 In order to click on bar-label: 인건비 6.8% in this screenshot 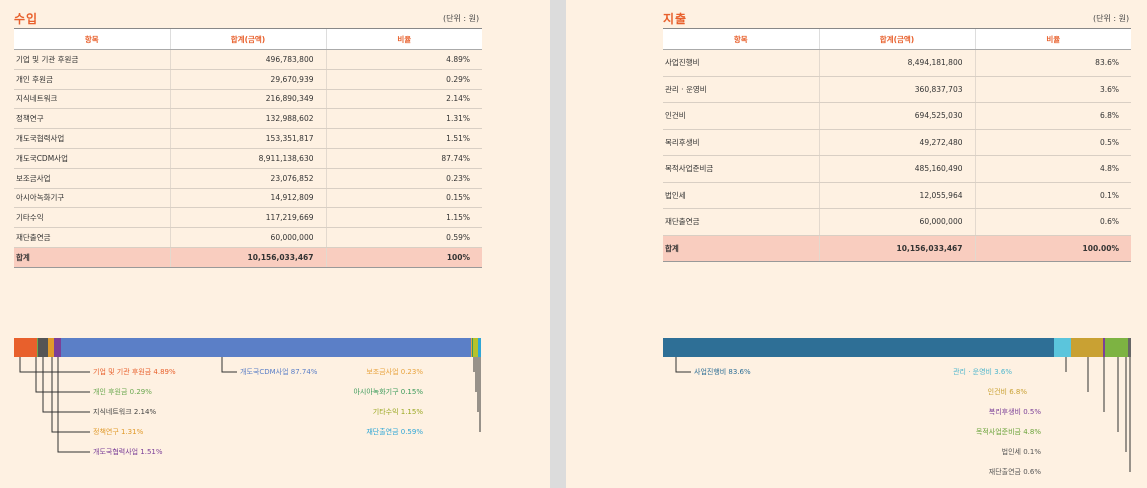, I will do `click(1007, 392)`.